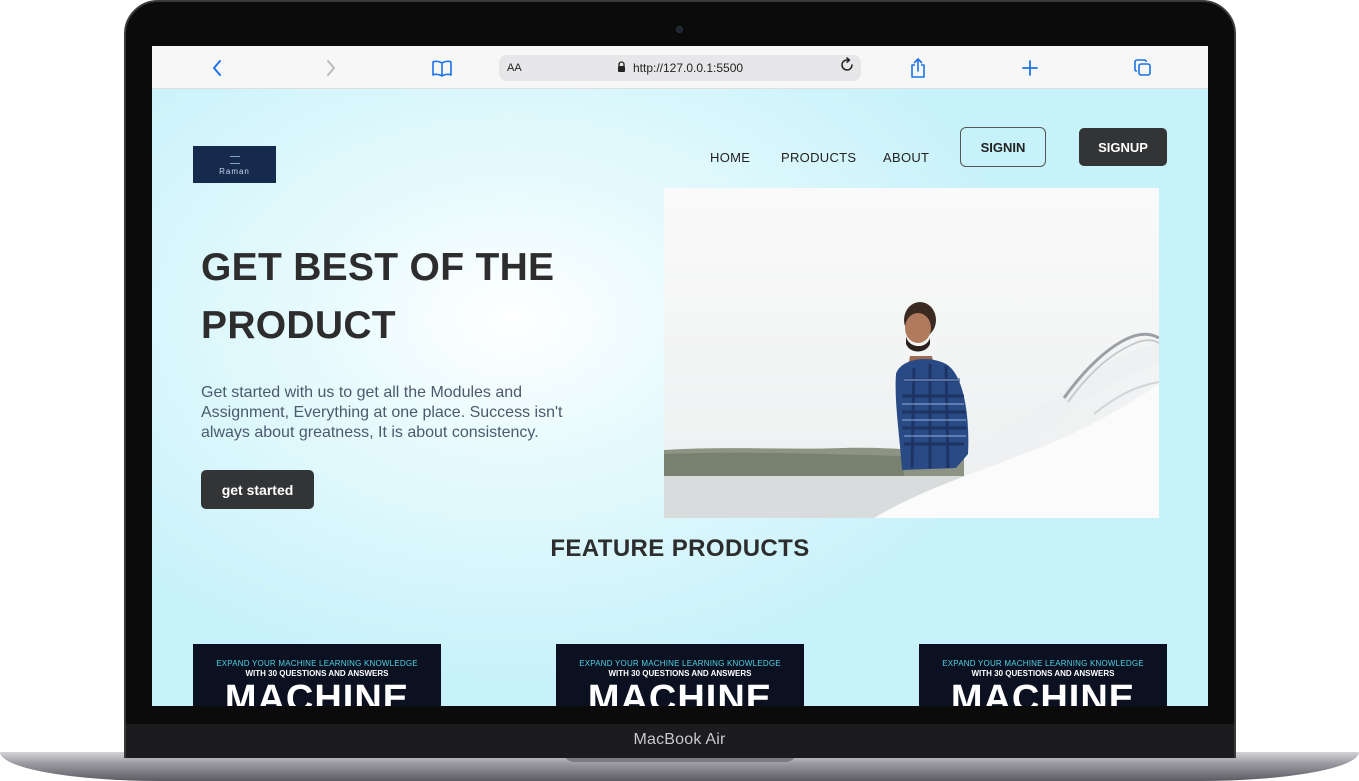 Image resolution: width=1359 pixels, height=781 pixels. Describe the element at coordinates (298, 325) in the screenshot. I see `hero-title-line-2: PRODUCT` at that location.